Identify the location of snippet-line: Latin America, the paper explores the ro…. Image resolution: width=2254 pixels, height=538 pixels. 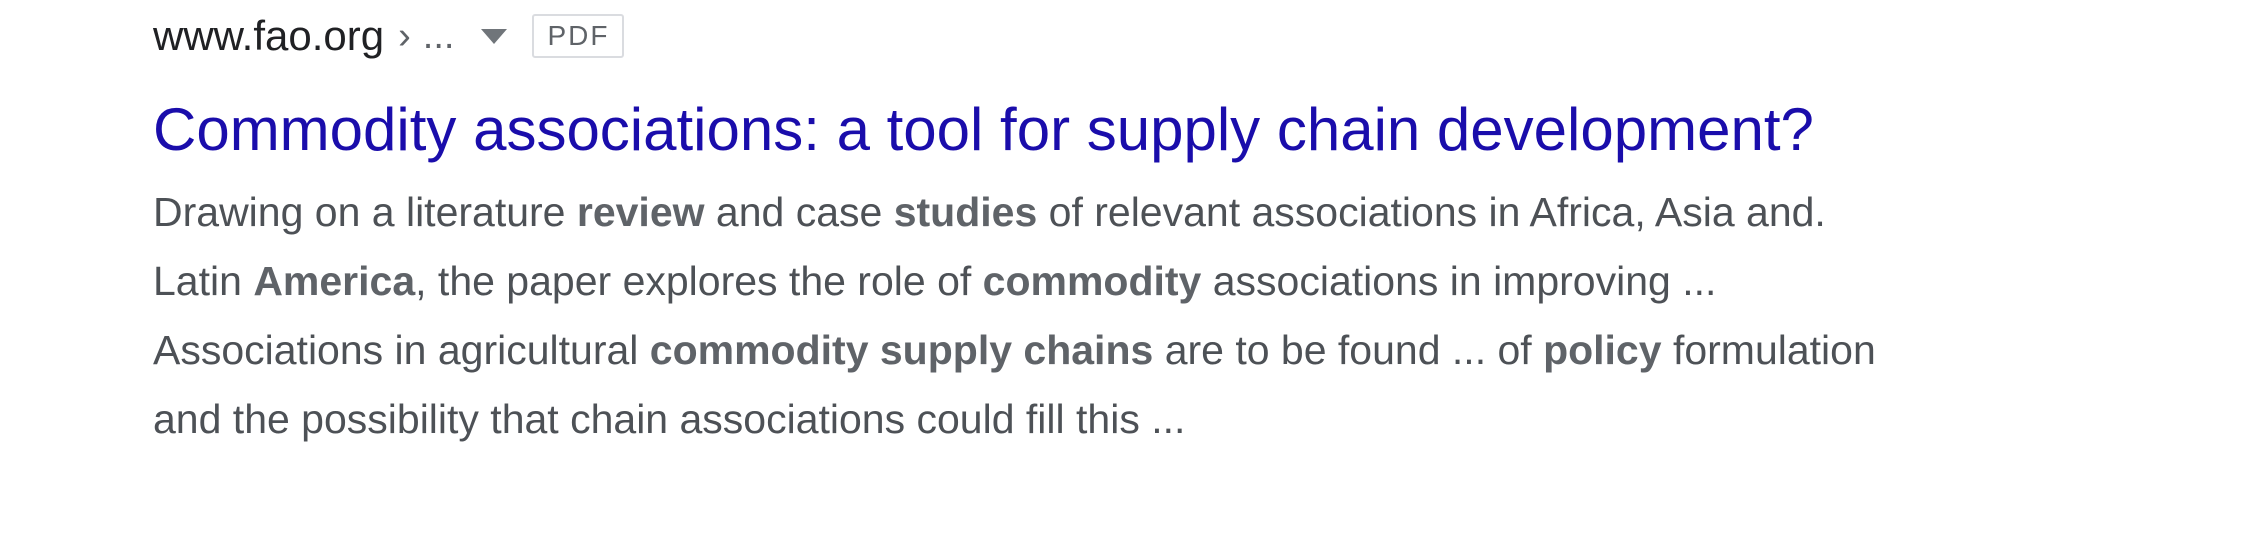
(1103, 281).